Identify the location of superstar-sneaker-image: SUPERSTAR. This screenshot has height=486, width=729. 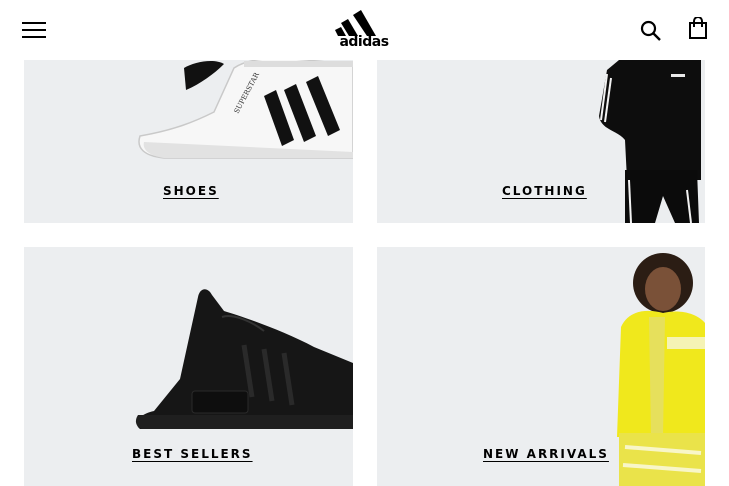
(245, 109).